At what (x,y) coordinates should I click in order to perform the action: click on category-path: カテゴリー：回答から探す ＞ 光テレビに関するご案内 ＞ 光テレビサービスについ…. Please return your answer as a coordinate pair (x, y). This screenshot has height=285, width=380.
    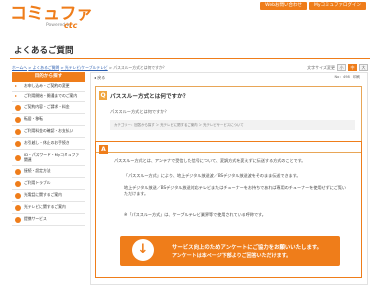
    Looking at the image, I should click on (232, 125).